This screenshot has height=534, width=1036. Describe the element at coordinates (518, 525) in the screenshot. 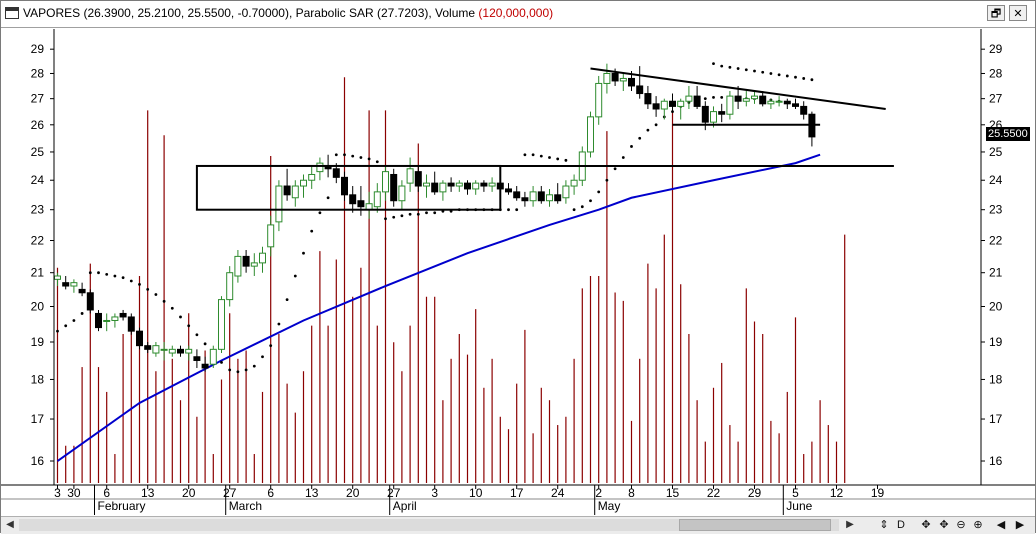

I see `horizontal-scrollbar: ◀ ▶ ⇕ D ✥ ✥ ⊖ ⊕ ◀ ▶` at that location.